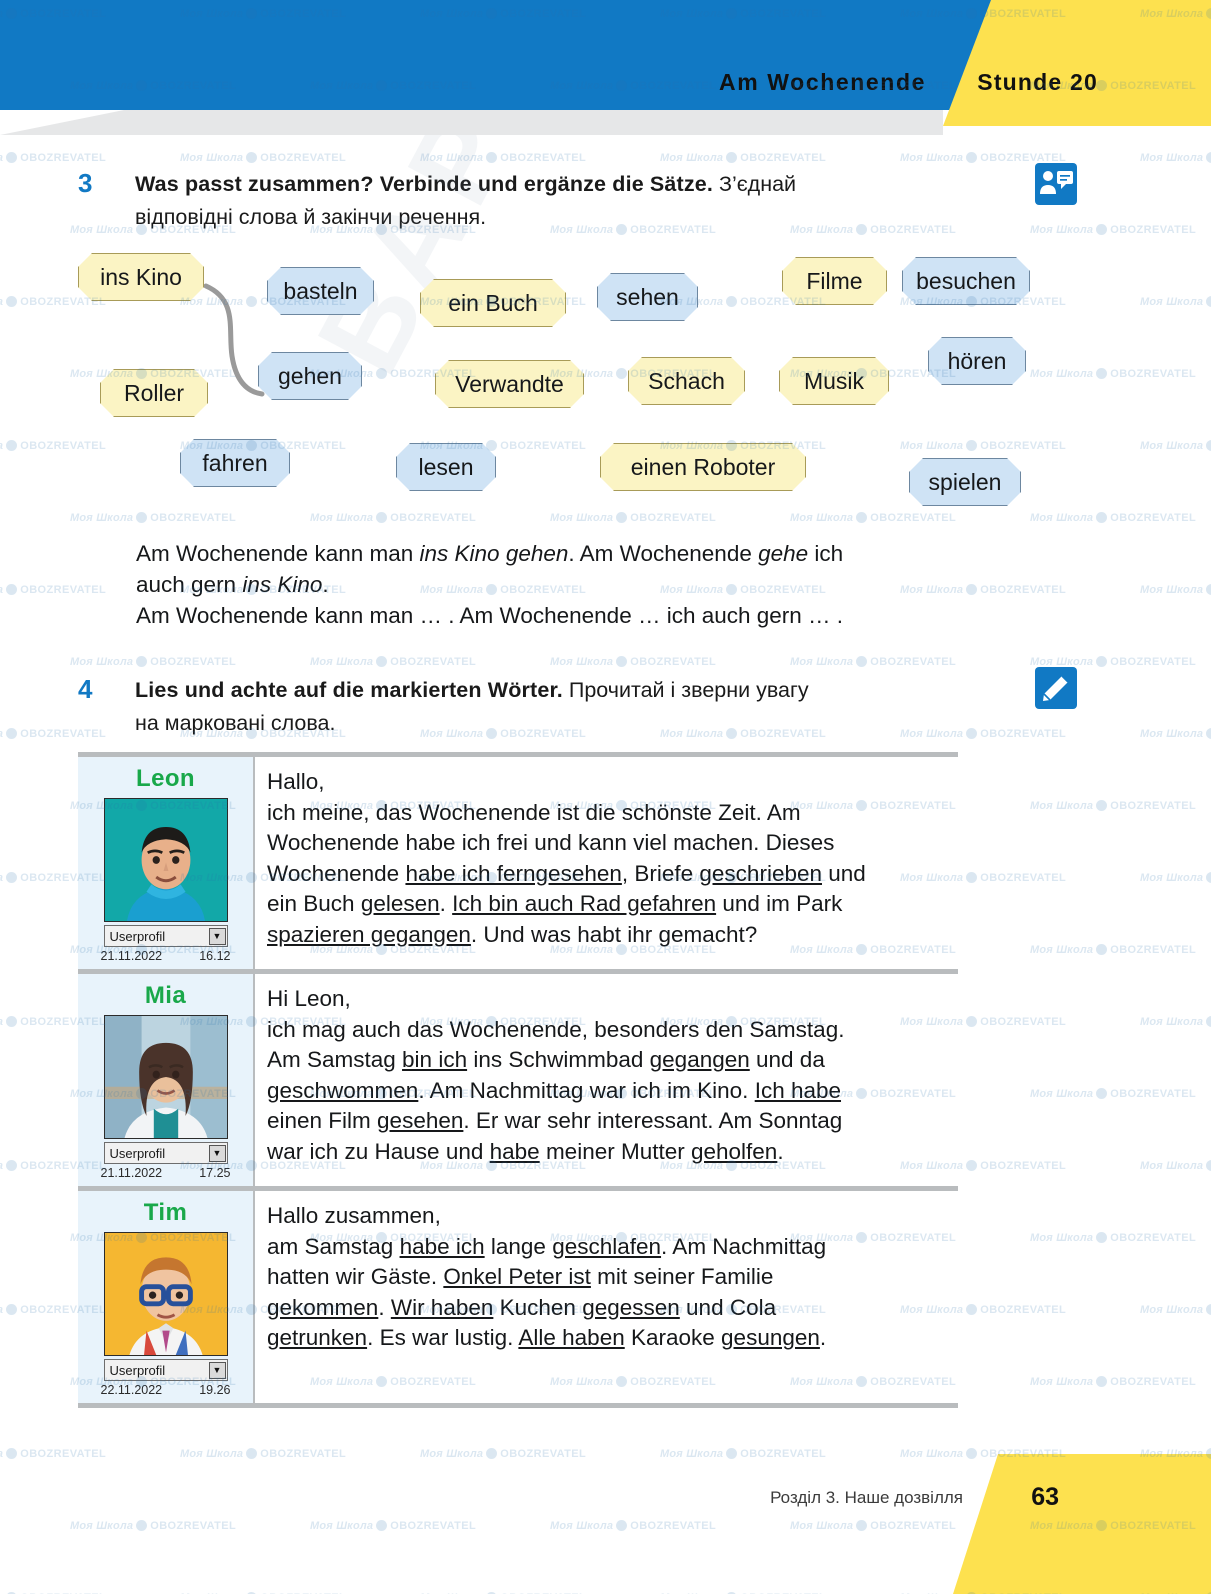 This screenshot has width=1211, height=1594. I want to click on plain-text: Hi Leon,, so click(309, 998).